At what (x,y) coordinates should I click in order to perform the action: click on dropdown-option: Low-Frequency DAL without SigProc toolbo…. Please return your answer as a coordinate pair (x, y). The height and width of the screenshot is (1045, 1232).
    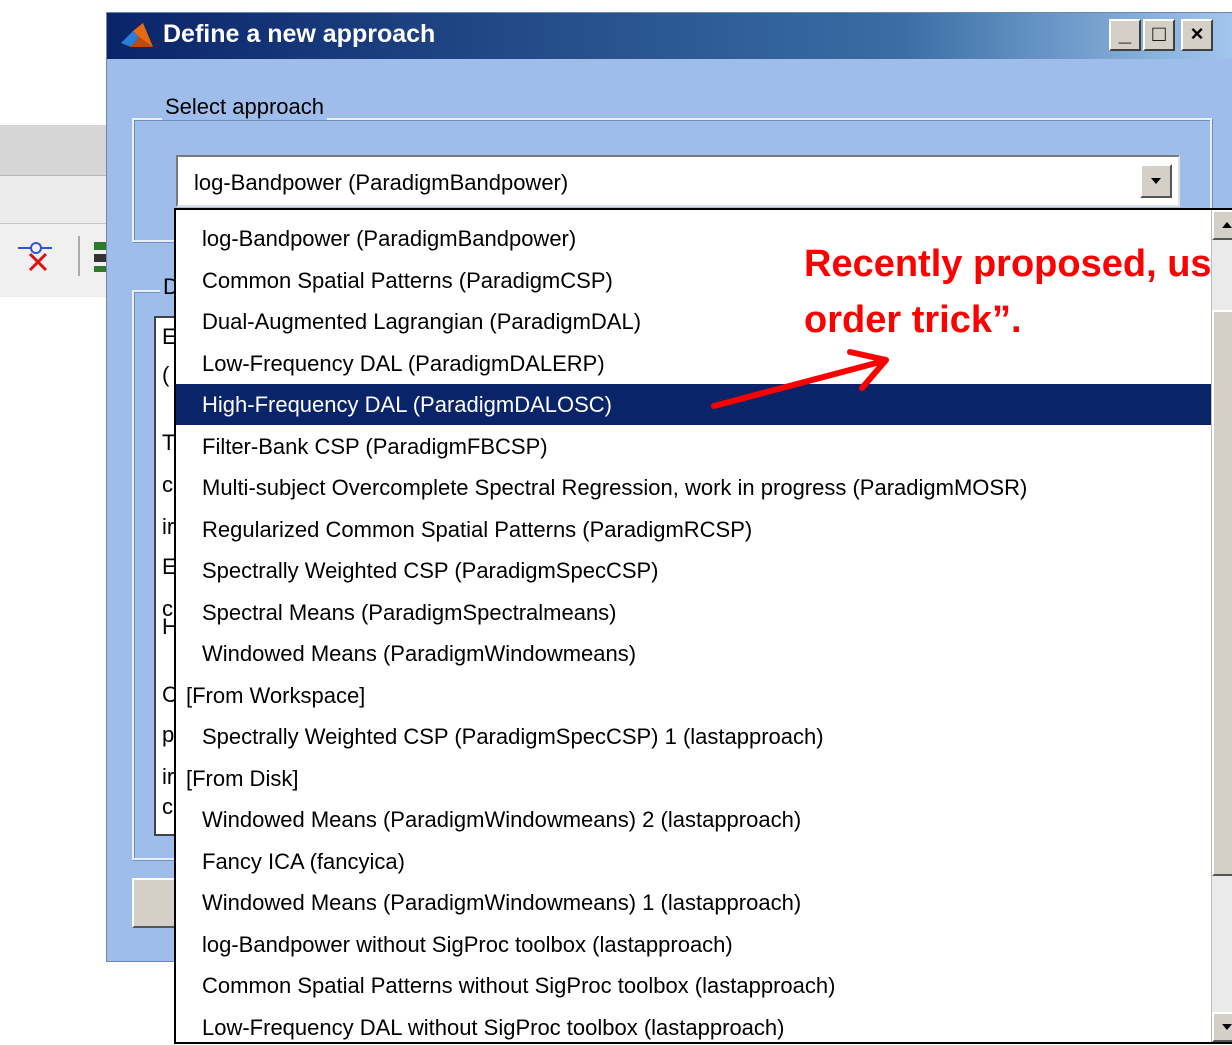
    Looking at the image, I should click on (694, 1025).